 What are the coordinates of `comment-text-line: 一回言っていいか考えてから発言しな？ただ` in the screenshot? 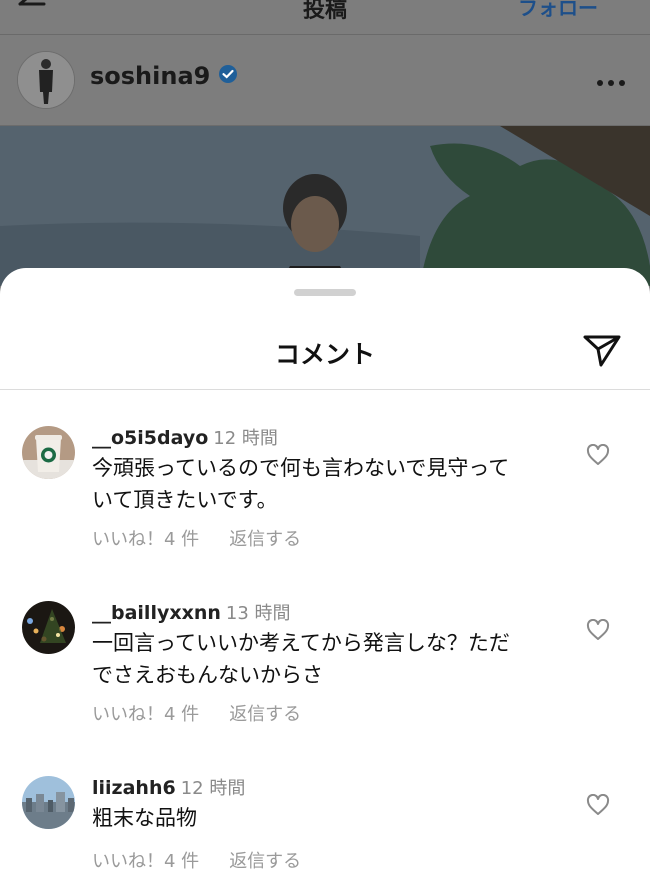 It's located at (301, 643).